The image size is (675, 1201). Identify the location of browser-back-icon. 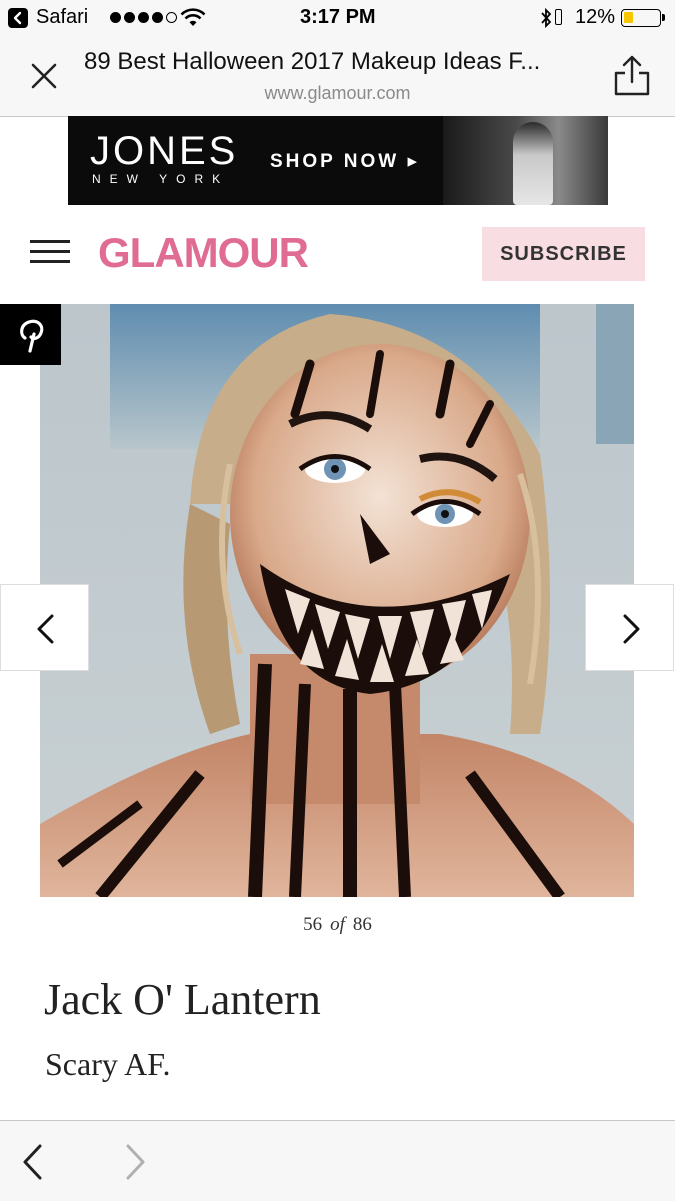
(33, 1162).